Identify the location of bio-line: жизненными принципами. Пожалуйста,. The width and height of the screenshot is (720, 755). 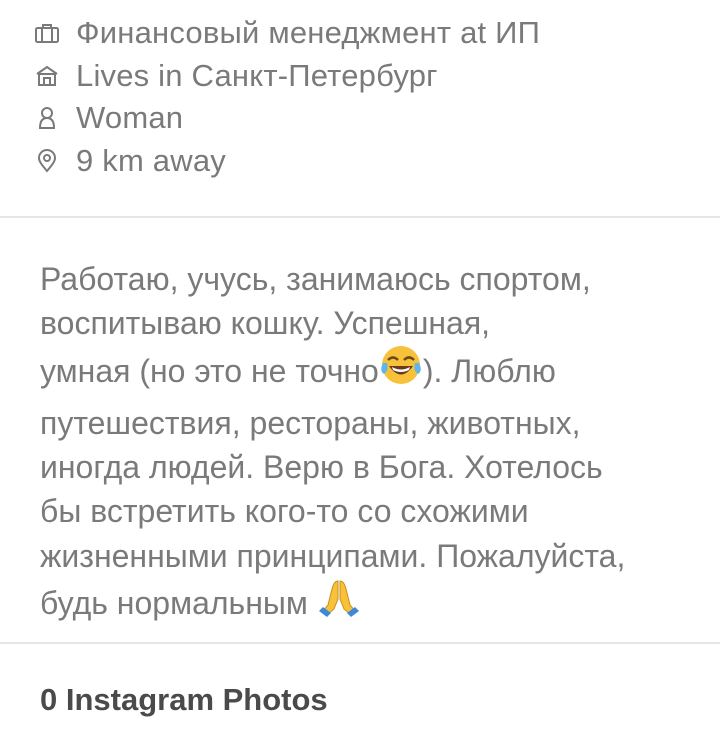
(333, 555).